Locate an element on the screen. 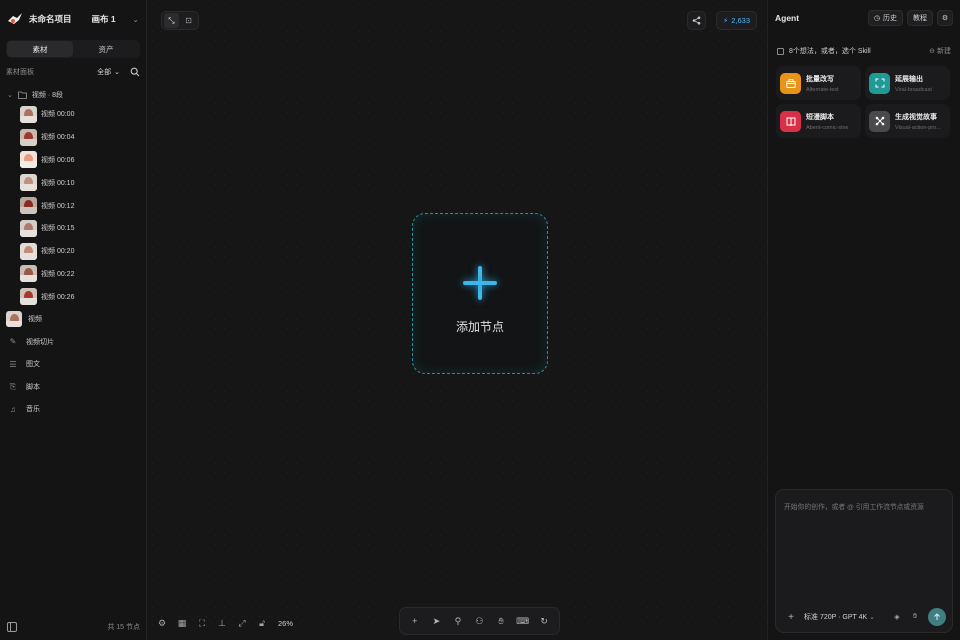 The height and width of the screenshot is (640, 960). list-item: 视频 00:15 is located at coordinates (73, 228).